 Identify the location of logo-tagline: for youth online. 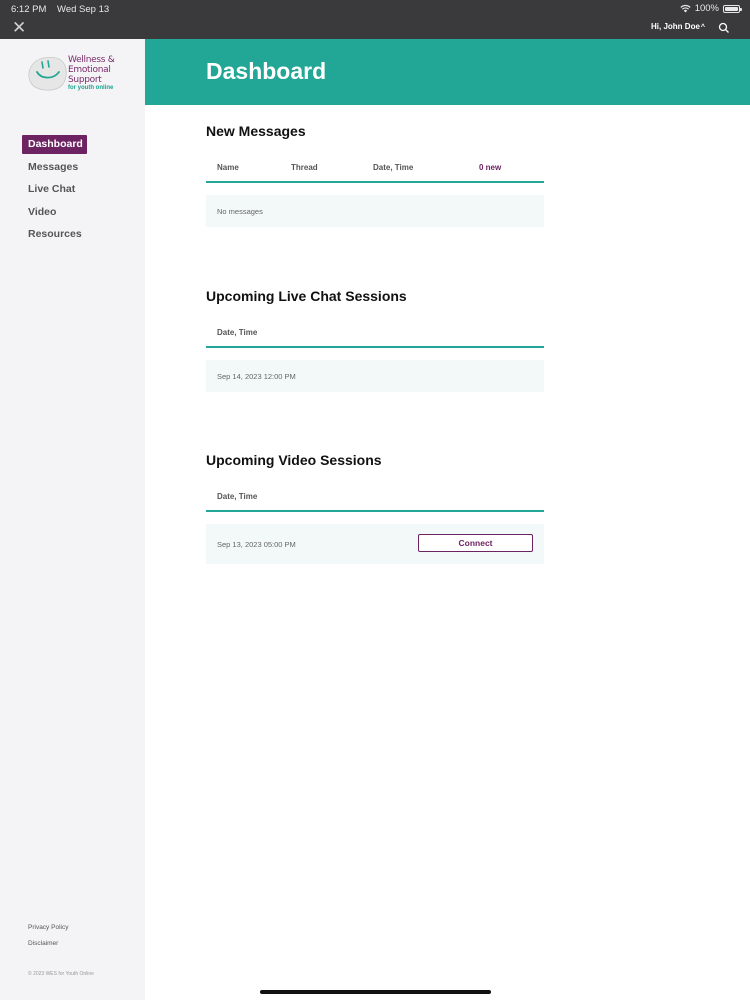
(91, 88).